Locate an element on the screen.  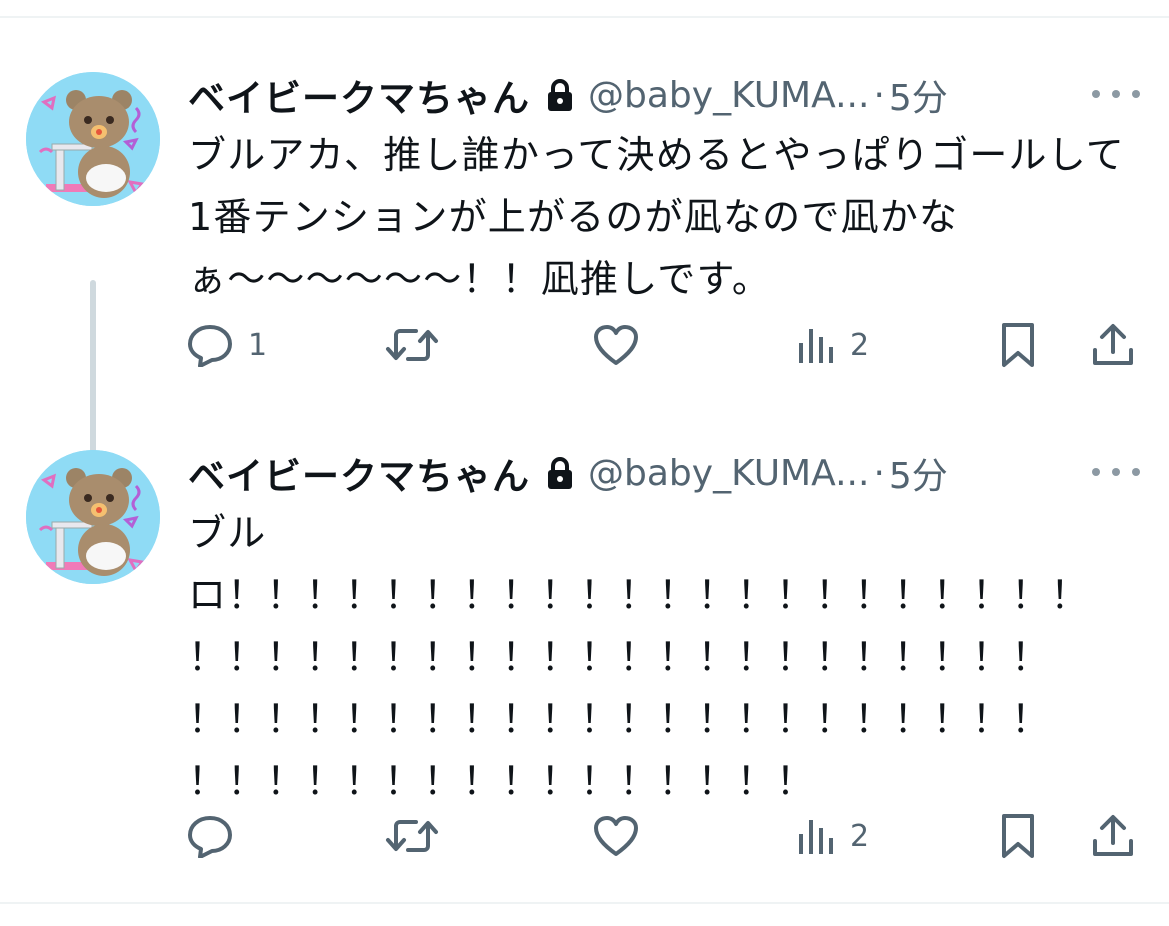
reply-button: 1 is located at coordinates (226, 345).